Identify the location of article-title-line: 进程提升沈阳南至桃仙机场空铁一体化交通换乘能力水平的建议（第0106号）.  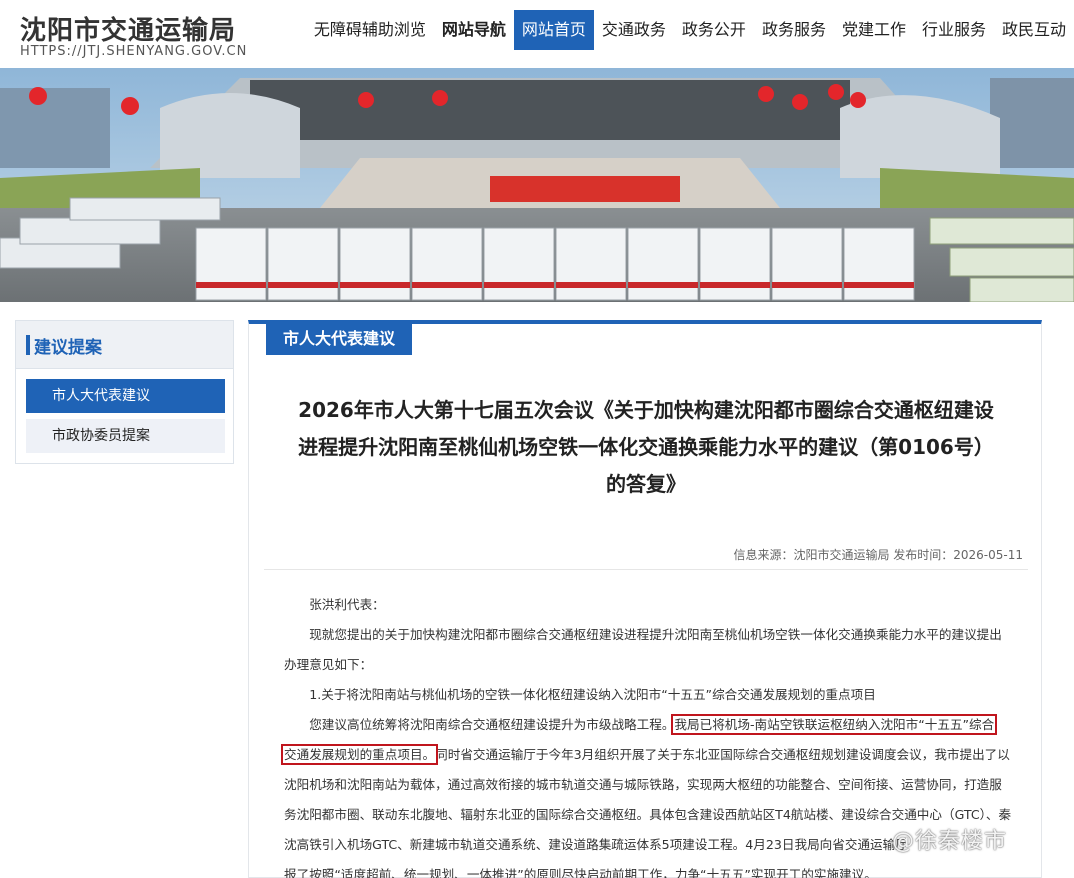
(646, 447).